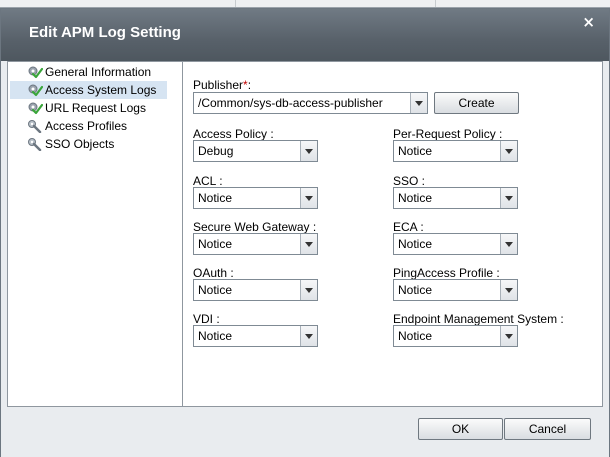 The height and width of the screenshot is (457, 610). What do you see at coordinates (215, 244) in the screenshot?
I see `secure-web-gateway-select-value: Notice` at bounding box center [215, 244].